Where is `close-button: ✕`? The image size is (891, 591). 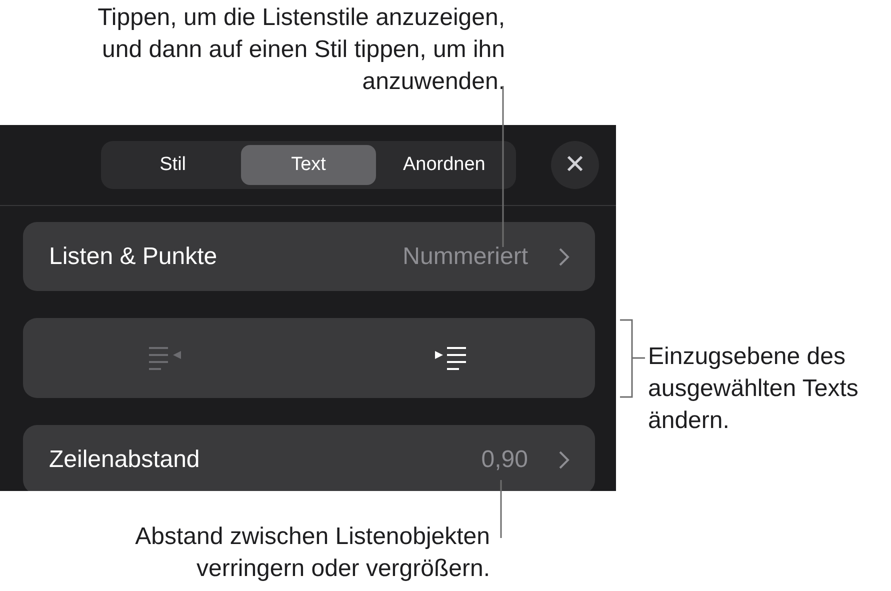
close-button: ✕ is located at coordinates (575, 165).